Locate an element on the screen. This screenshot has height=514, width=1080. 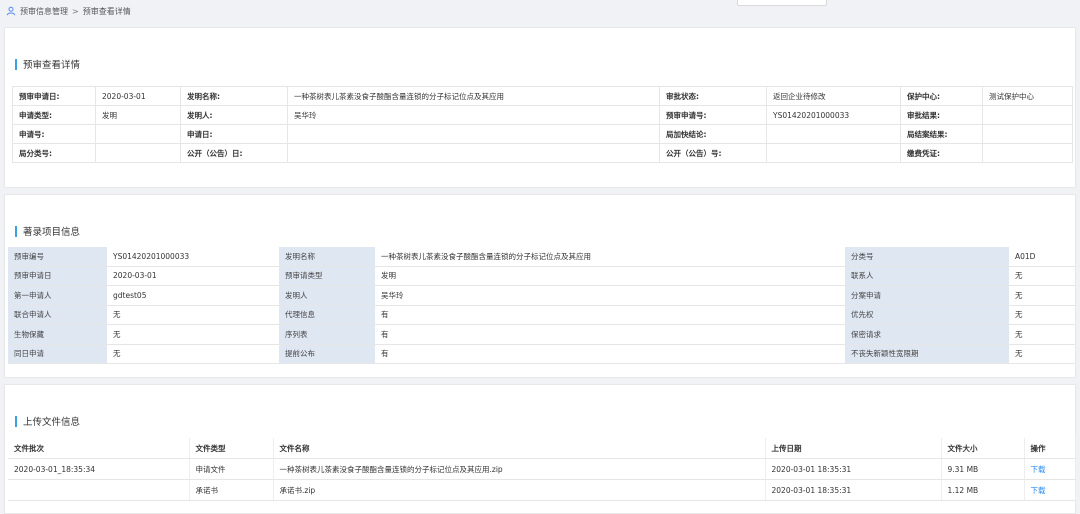
detail-label: 申请类型: is located at coordinates (54, 115).